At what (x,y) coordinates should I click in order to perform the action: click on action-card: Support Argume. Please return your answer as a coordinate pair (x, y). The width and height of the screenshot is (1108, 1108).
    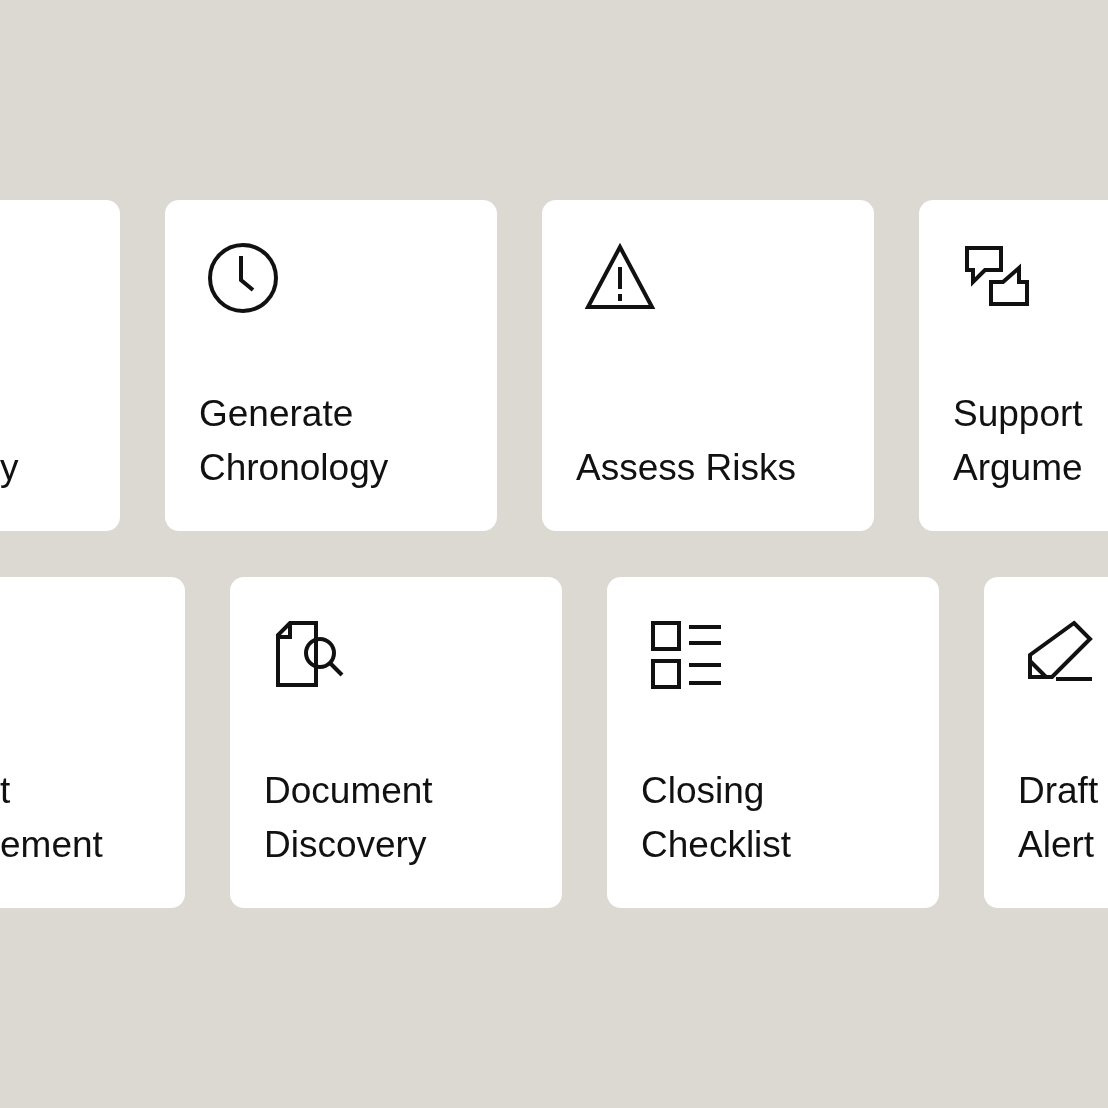
    Looking at the image, I should click on (1013, 365).